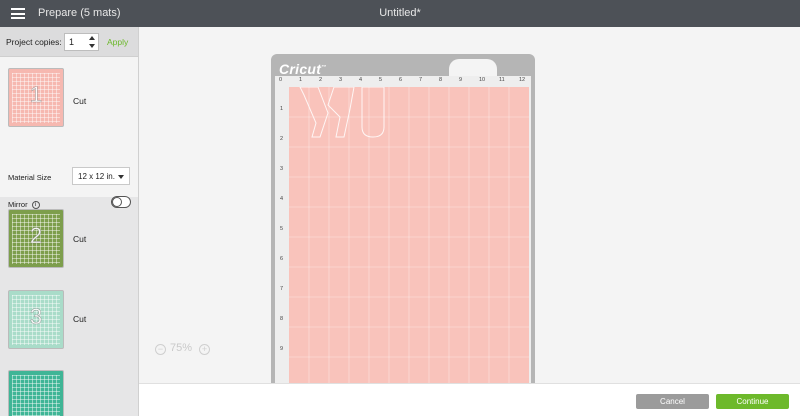 This screenshot has width=800, height=416. Describe the element at coordinates (752, 401) in the screenshot. I see `continue-button: Continue` at that location.